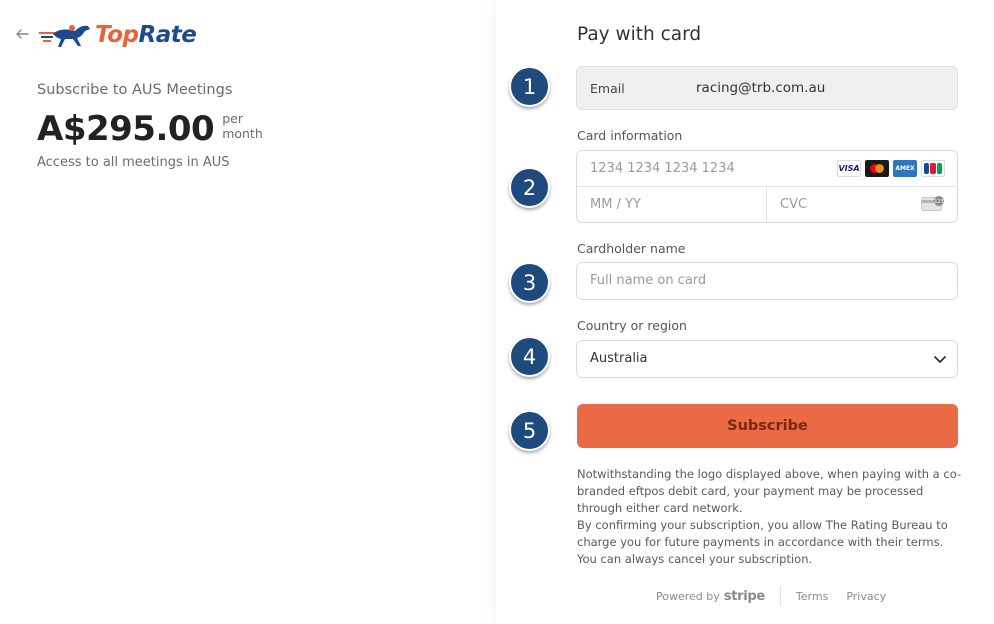 The width and height of the screenshot is (994, 624). I want to click on email-value: racing@trb.com.au, so click(761, 88).